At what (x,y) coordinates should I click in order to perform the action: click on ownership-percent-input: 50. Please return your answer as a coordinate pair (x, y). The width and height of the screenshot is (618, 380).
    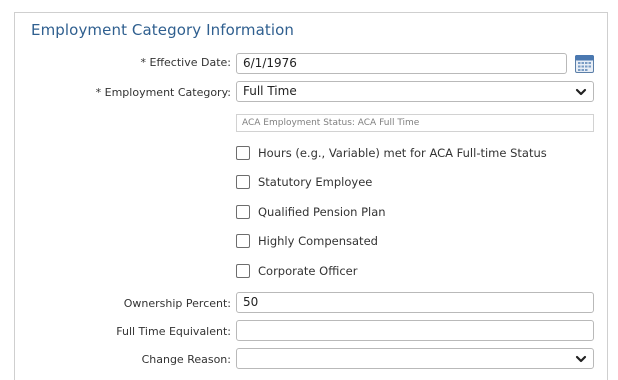
    Looking at the image, I should click on (415, 302).